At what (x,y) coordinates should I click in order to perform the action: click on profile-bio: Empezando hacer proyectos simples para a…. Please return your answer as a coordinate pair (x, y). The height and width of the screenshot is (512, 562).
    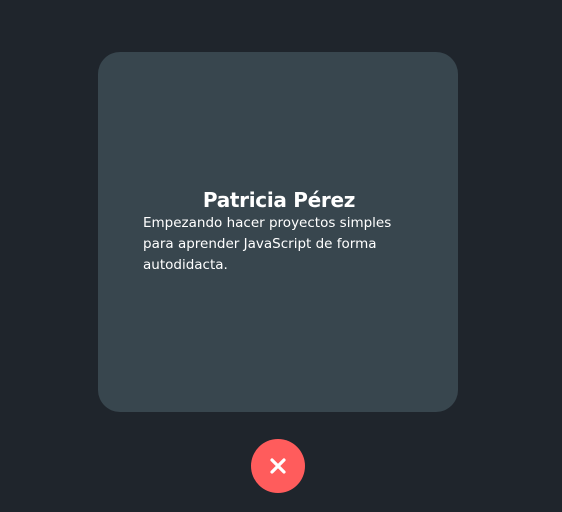
    Looking at the image, I should click on (267, 244).